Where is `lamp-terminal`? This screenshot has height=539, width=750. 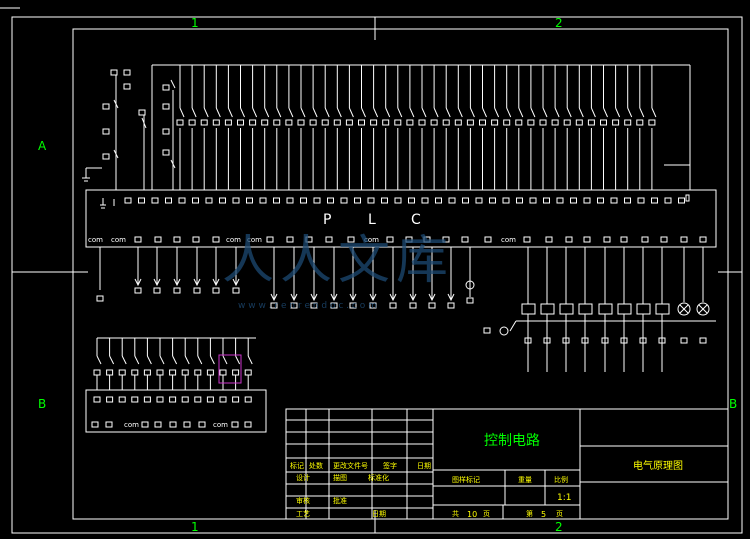 lamp-terminal is located at coordinates (703, 340).